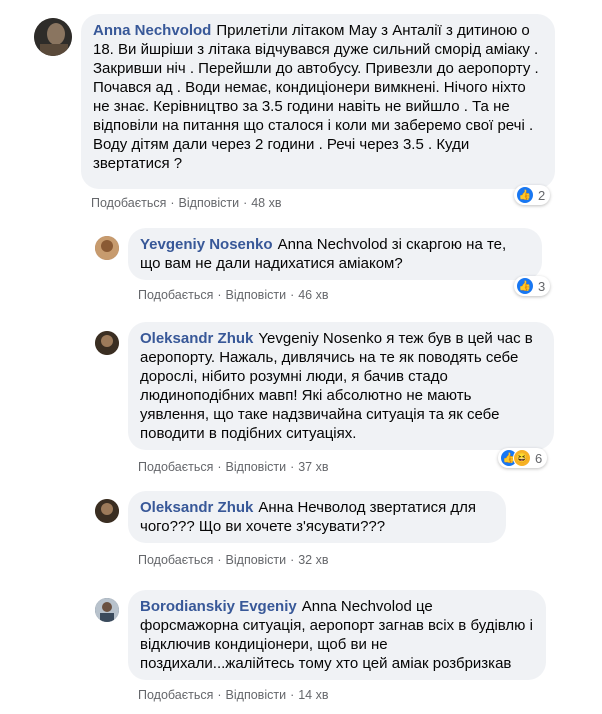 Image resolution: width=602 pixels, height=714 pixels. I want to click on comment-author: Yevgeniy Nosenko, so click(206, 244).